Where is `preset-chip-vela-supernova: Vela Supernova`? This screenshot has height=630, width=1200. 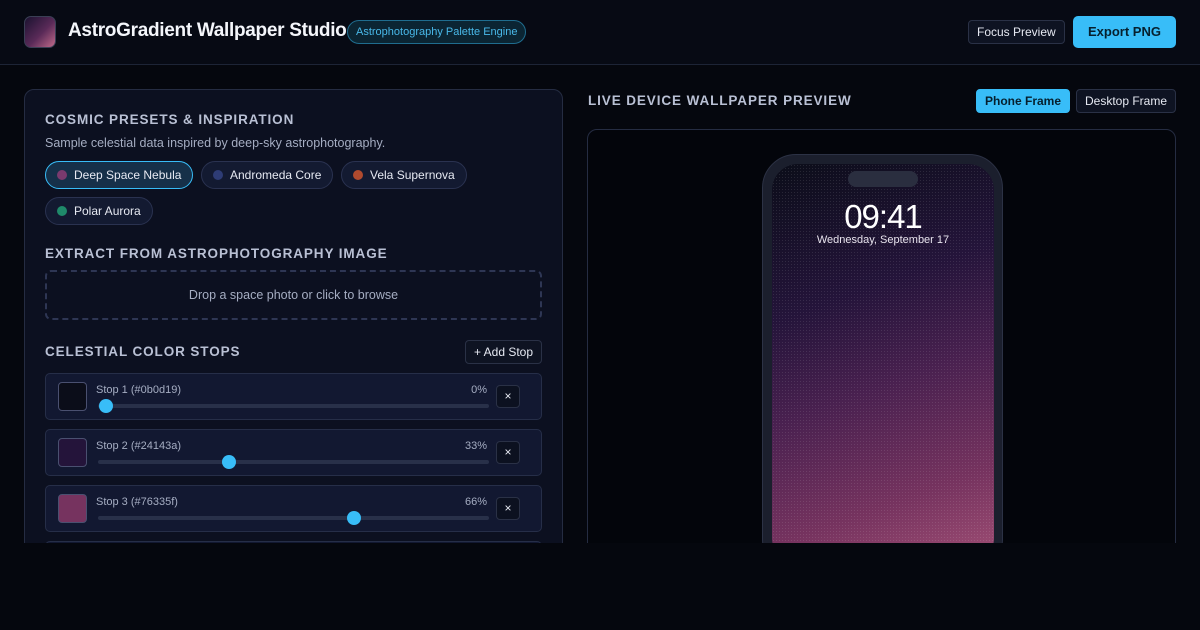
preset-chip-vela-supernova: Vela Supernova is located at coordinates (404, 175).